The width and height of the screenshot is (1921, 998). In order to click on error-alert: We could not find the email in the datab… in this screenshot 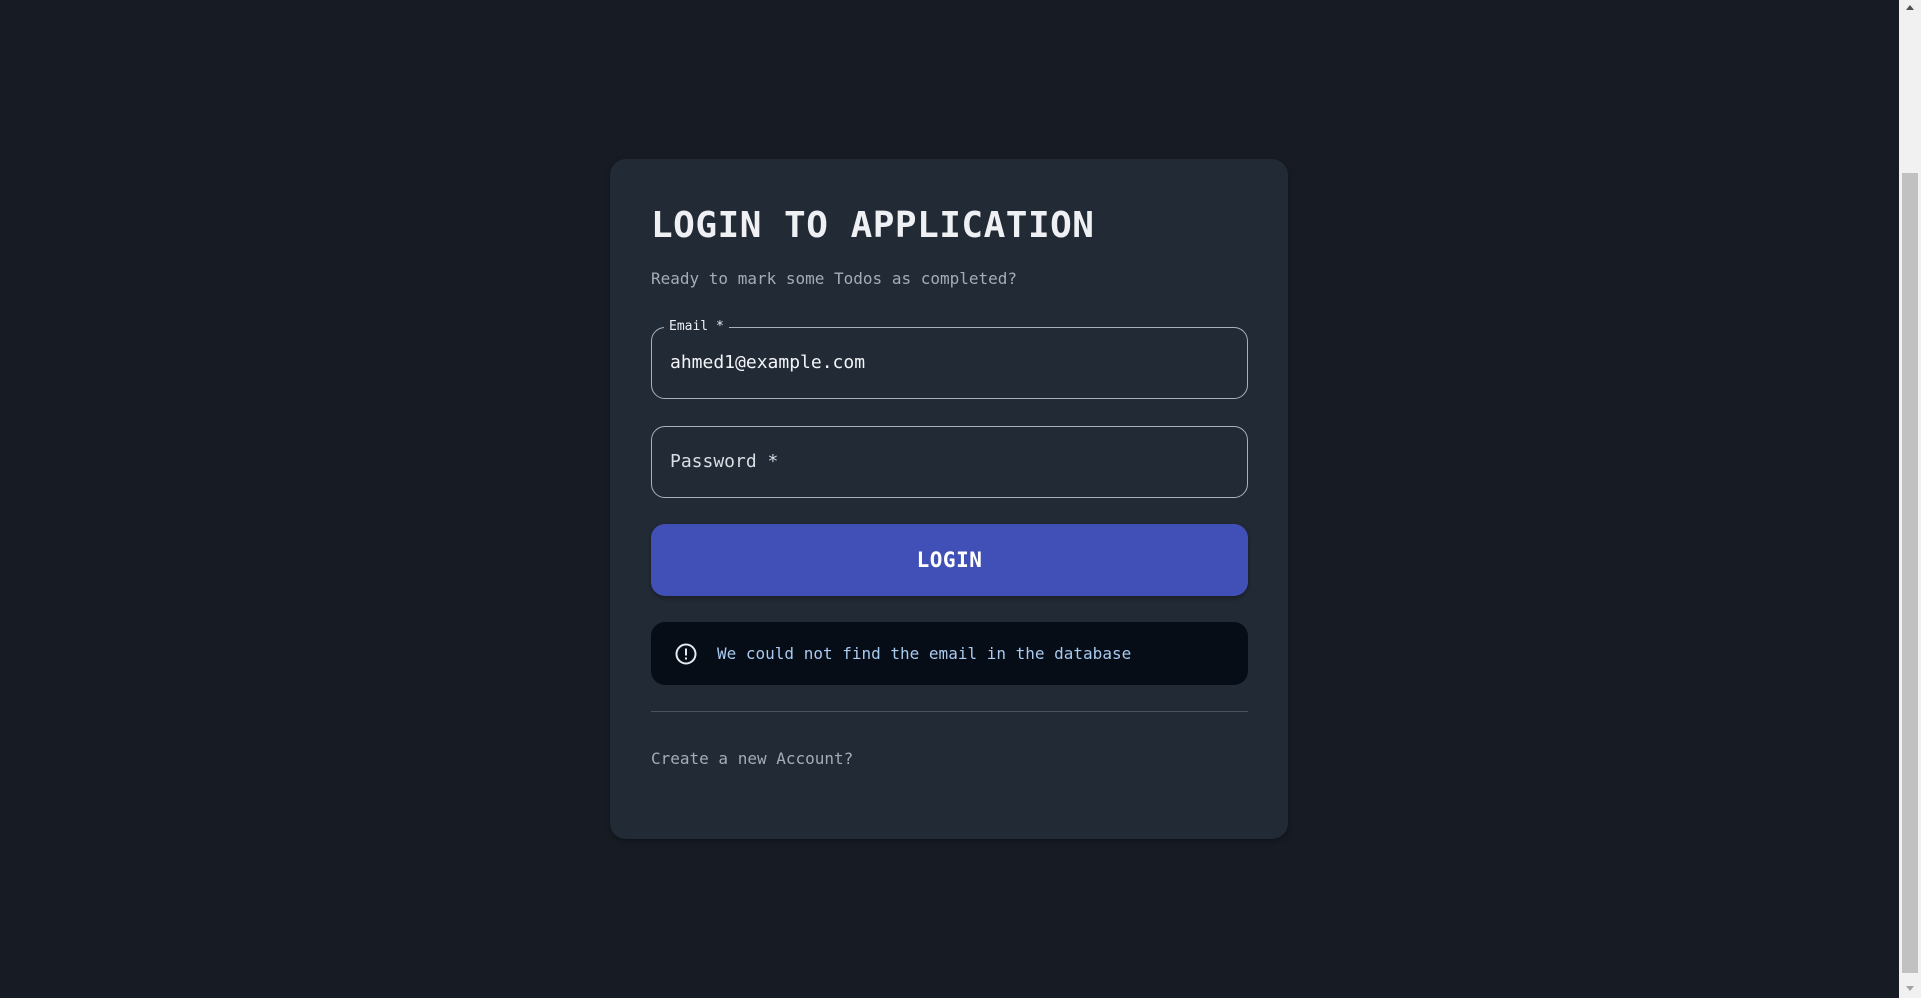, I will do `click(949, 653)`.